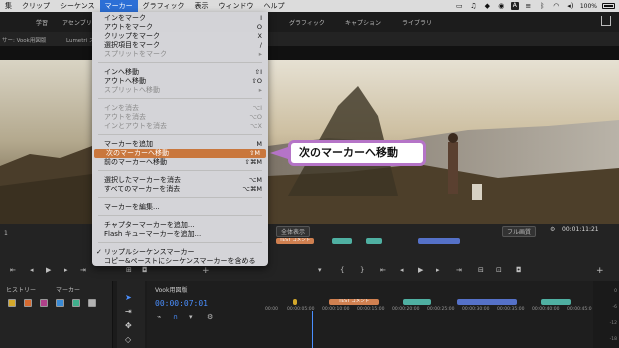 The width and height of the screenshot is (619, 348). I want to click on menu-help: ヘルプ, so click(274, 6).